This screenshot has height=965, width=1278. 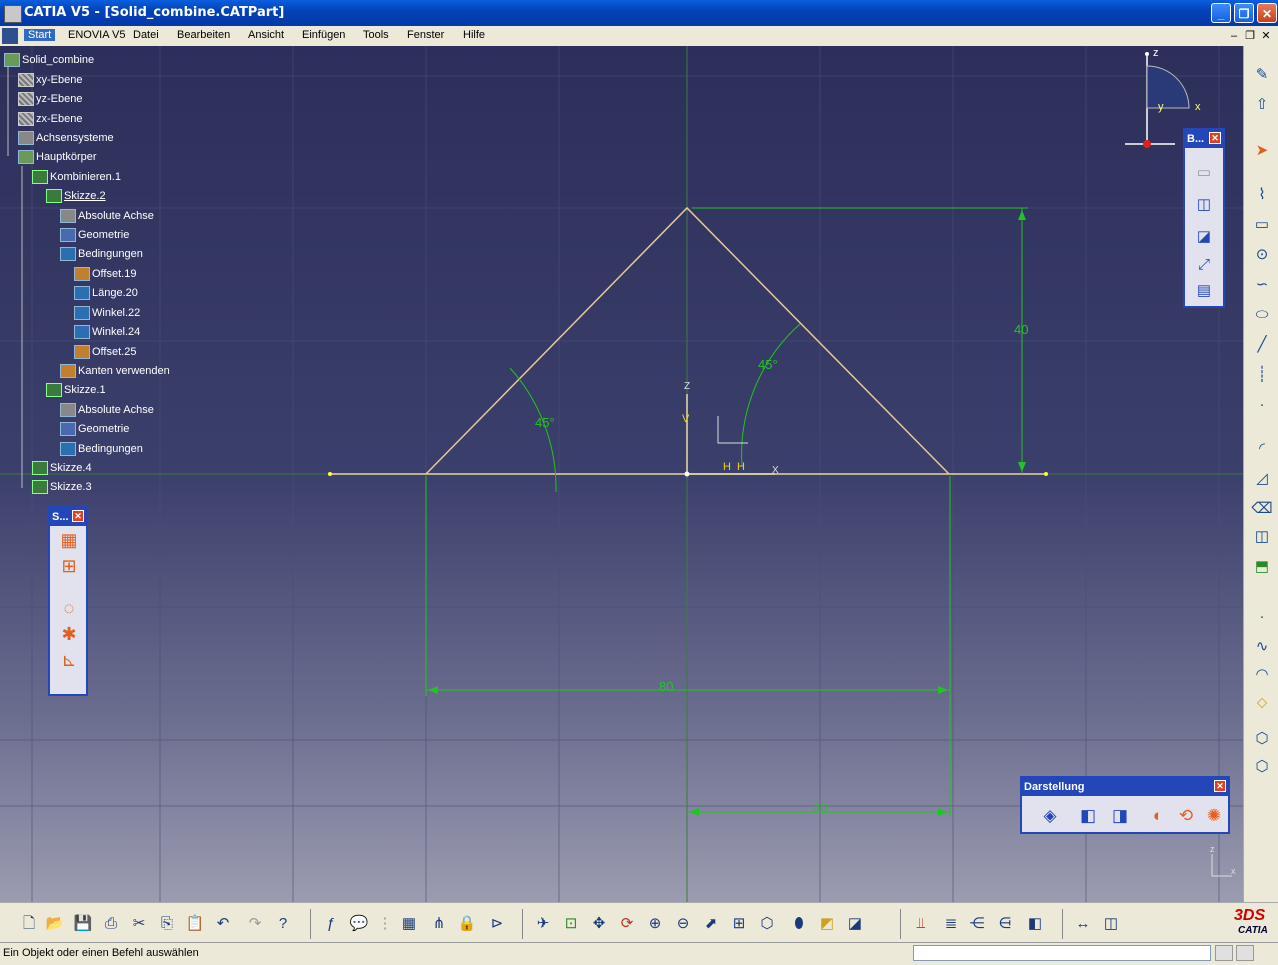 What do you see at coordinates (107, 216) in the screenshot?
I see `tree-node-abs-axis: Absolute Achse` at bounding box center [107, 216].